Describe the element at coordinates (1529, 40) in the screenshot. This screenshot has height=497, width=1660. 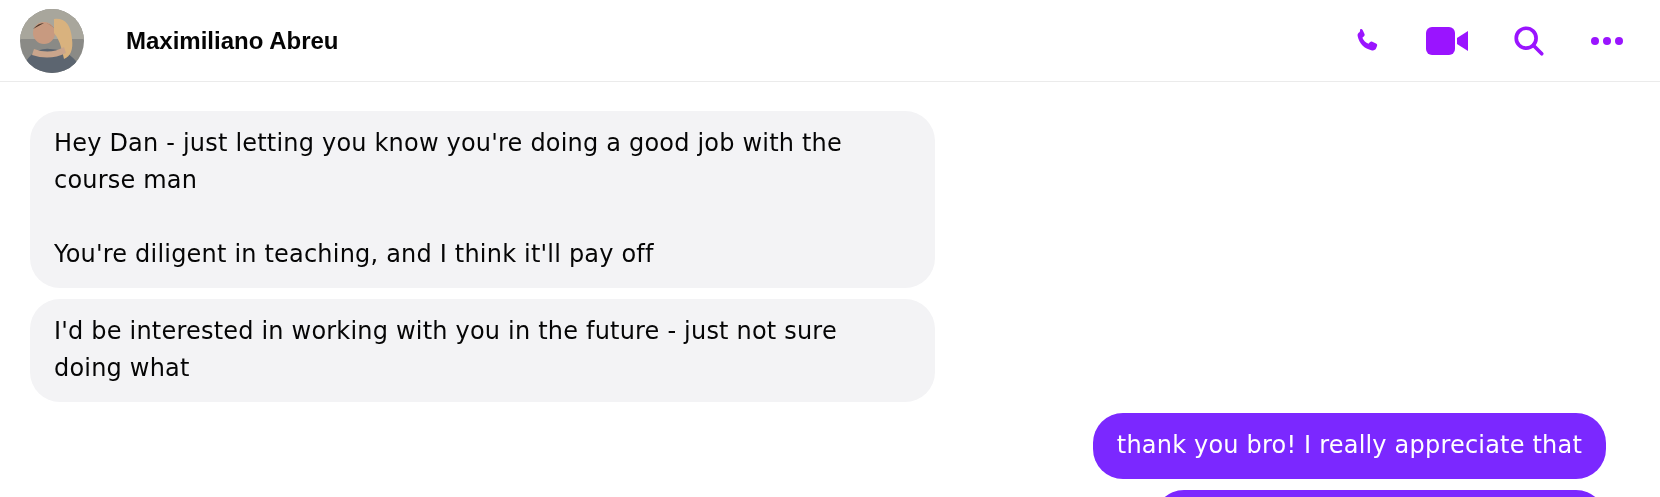
I see `search-icon` at that location.